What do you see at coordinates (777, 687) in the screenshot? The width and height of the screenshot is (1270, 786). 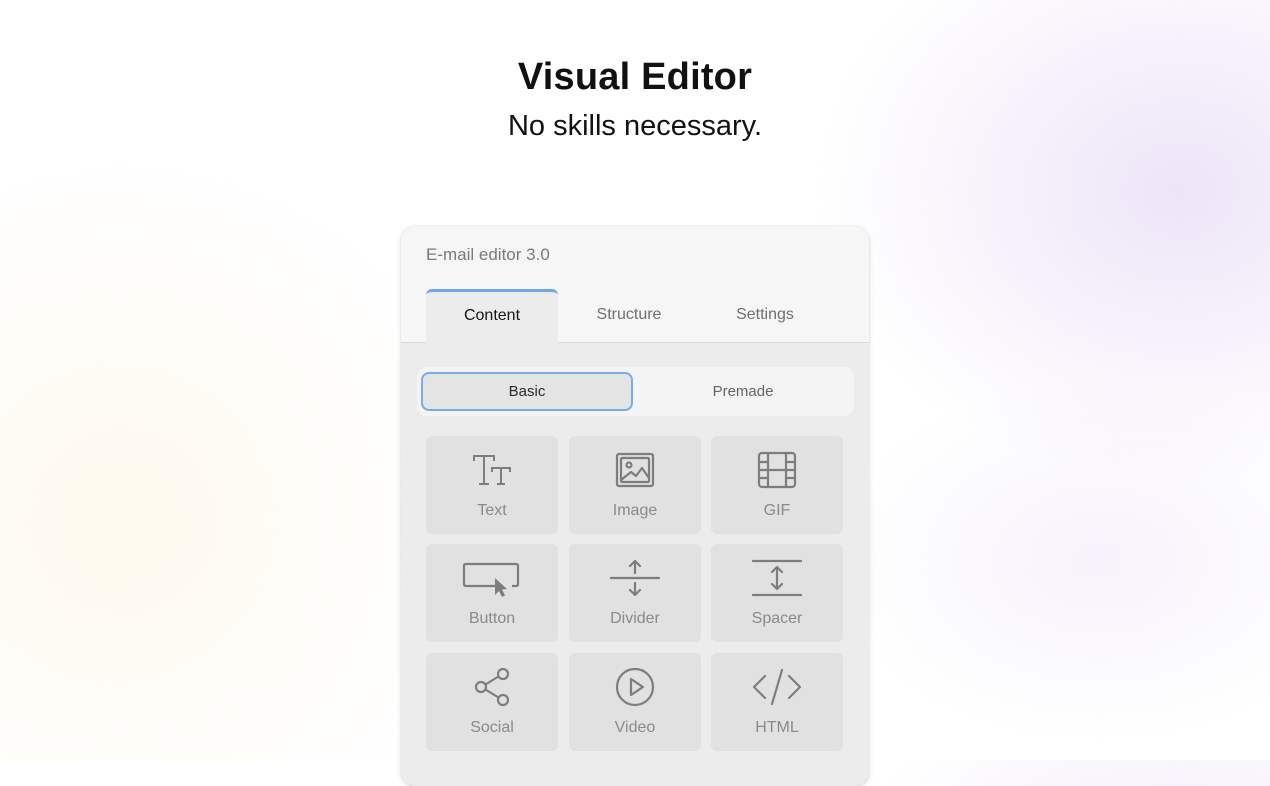 I see `code-icon` at bounding box center [777, 687].